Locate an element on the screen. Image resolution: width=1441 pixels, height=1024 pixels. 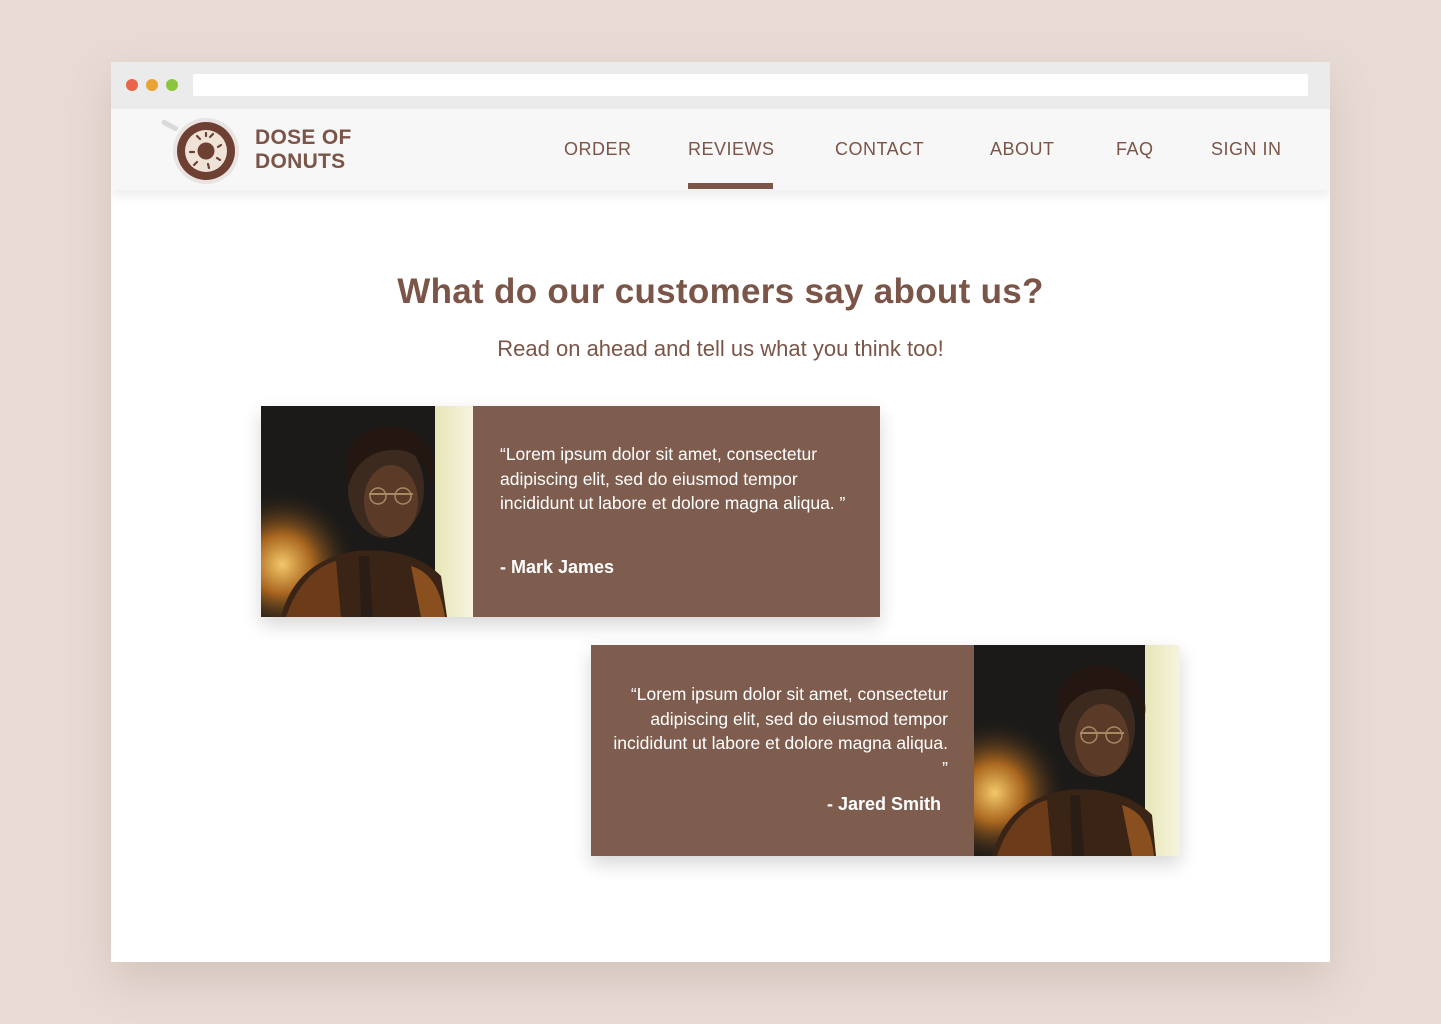
browser-toolbar is located at coordinates (720, 85).